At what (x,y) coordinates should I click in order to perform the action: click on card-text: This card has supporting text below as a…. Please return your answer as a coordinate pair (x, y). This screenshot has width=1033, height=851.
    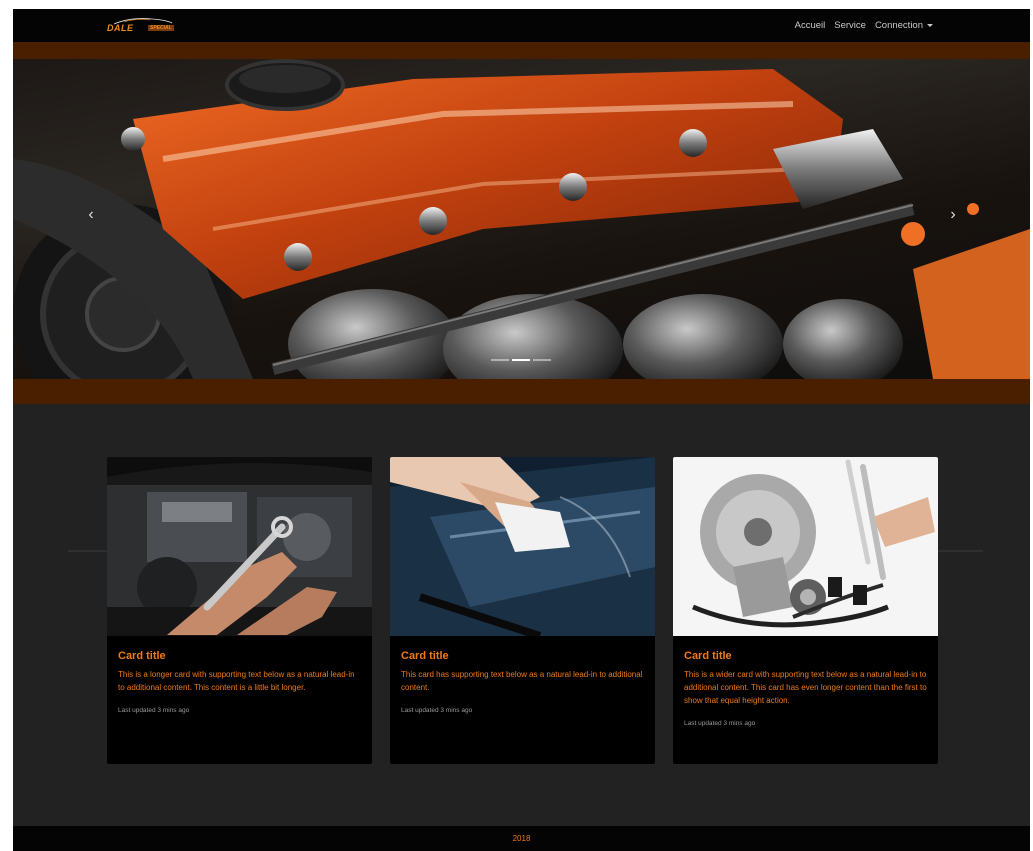
    Looking at the image, I should click on (522, 681).